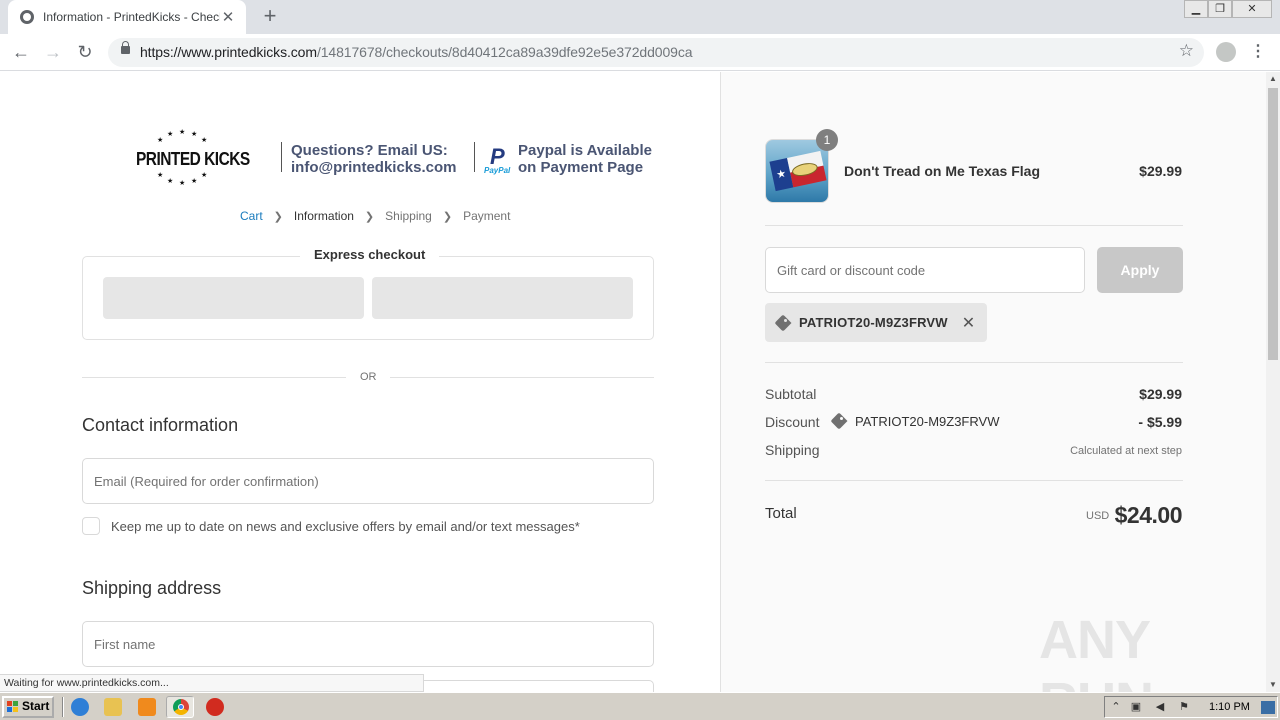  Describe the element at coordinates (85, 53) in the screenshot. I see `reload-icon: ↻` at that location.